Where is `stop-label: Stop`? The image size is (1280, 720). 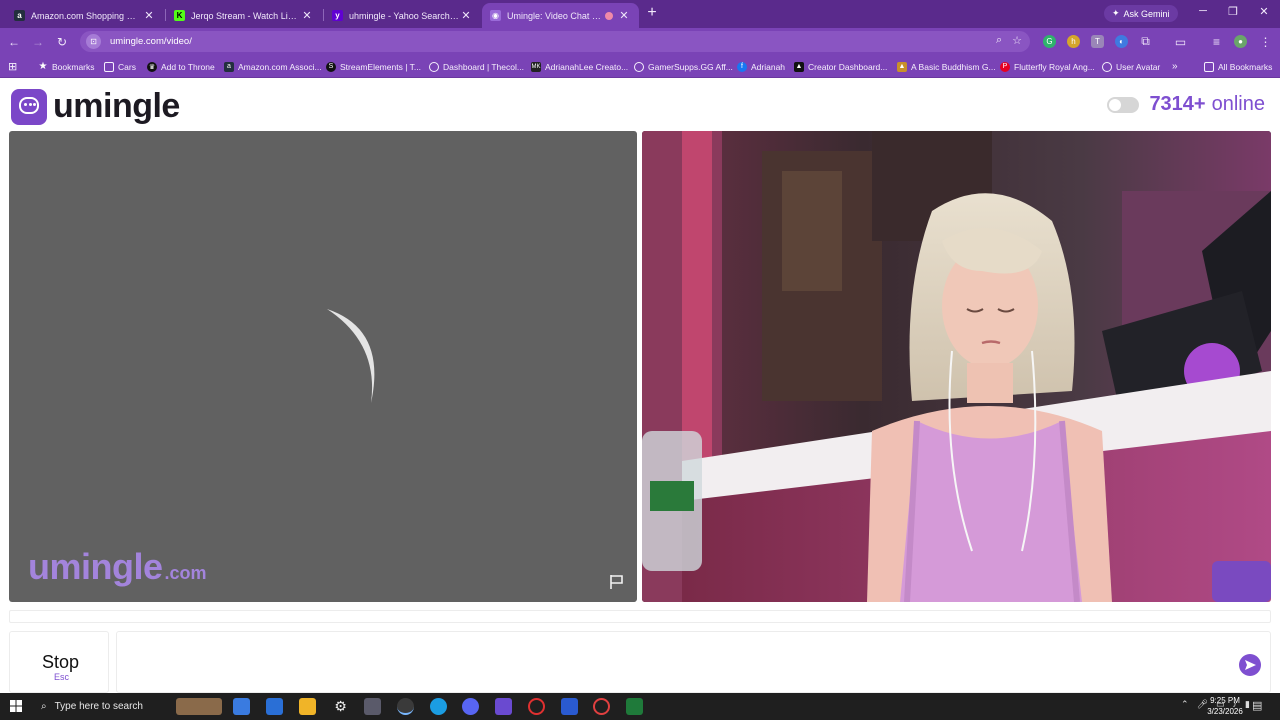 stop-label: Stop is located at coordinates (61, 662).